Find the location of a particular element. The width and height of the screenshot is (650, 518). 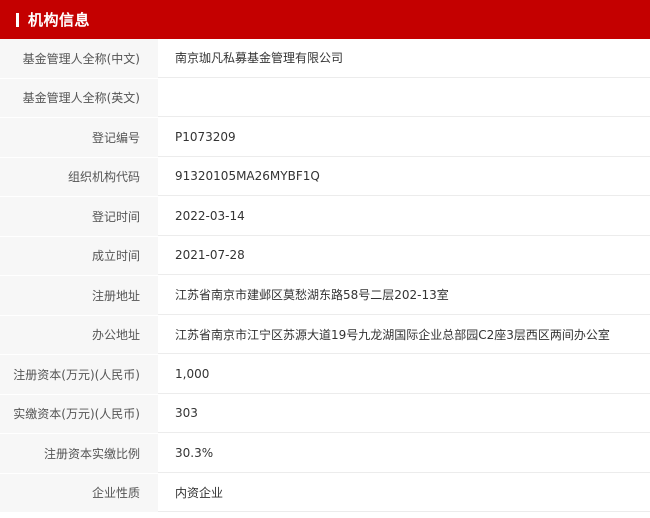

row-label: 办公地址 is located at coordinates (79, 334).